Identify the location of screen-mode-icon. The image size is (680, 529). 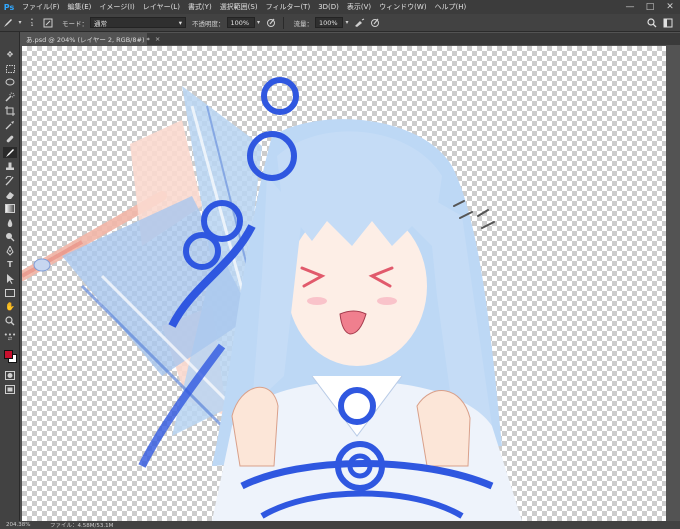
(10, 389).